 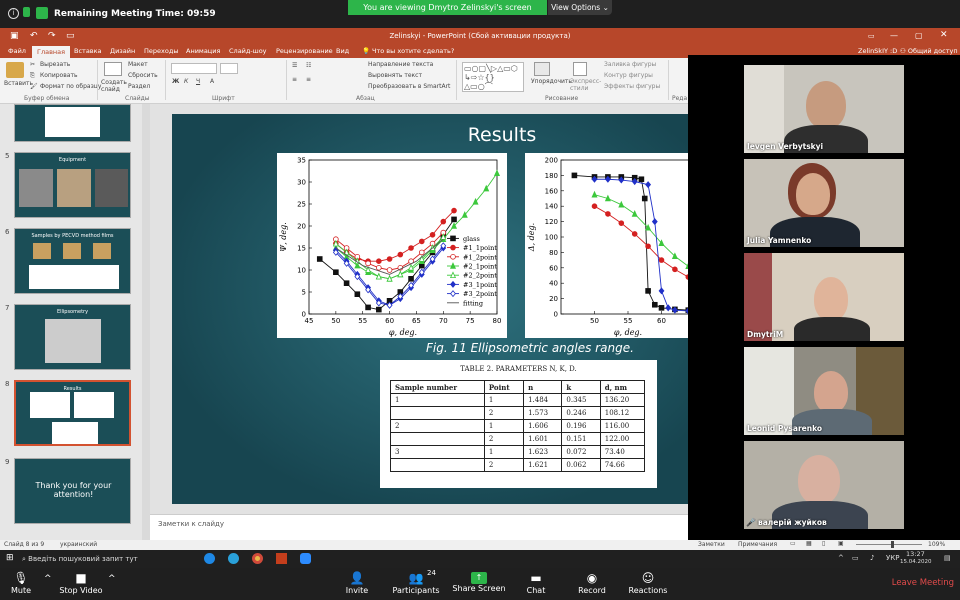 I want to click on windows-start-icon: ⊞, so click(x=10, y=558).